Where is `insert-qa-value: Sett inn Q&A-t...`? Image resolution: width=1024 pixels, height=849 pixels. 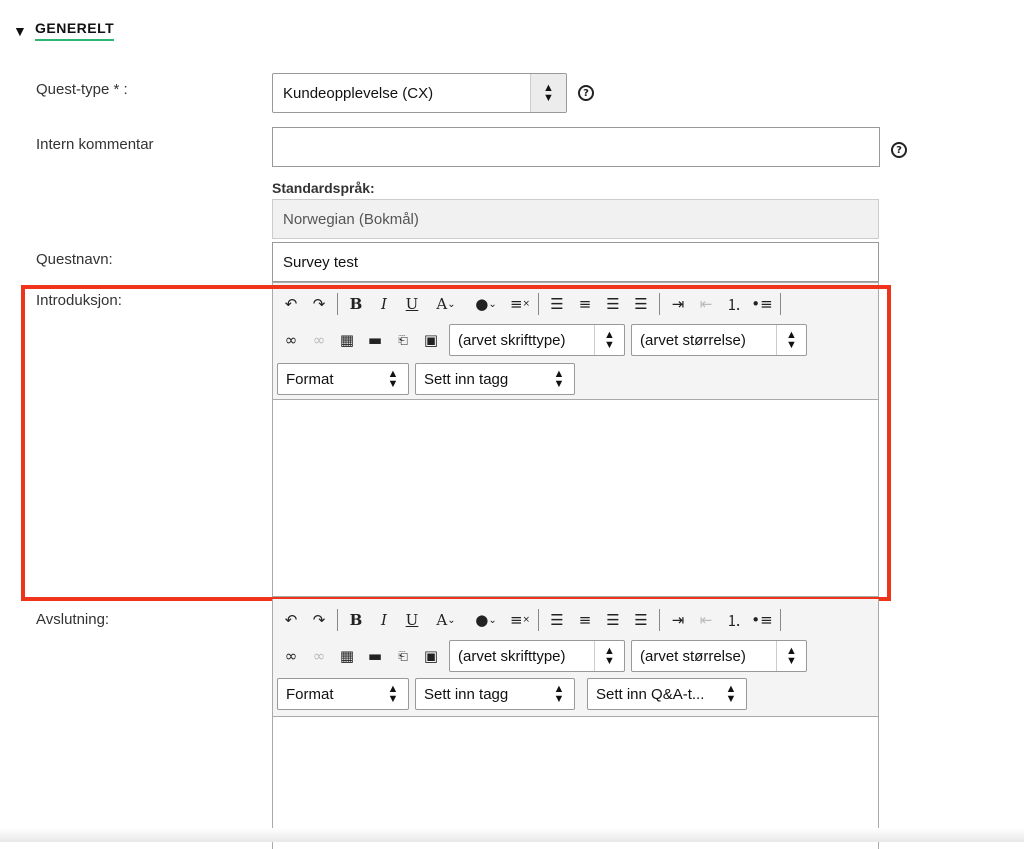
insert-qa-value: Sett inn Q&A-t... is located at coordinates (650, 694).